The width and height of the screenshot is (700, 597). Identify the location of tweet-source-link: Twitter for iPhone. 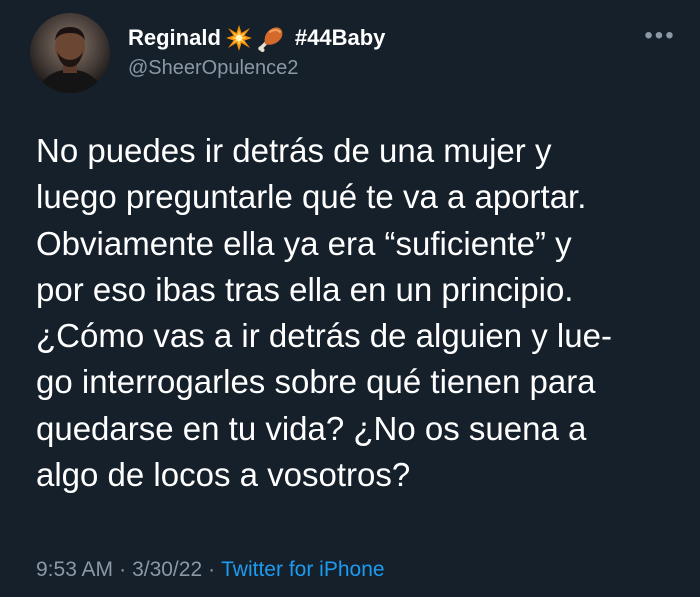
(302, 569).